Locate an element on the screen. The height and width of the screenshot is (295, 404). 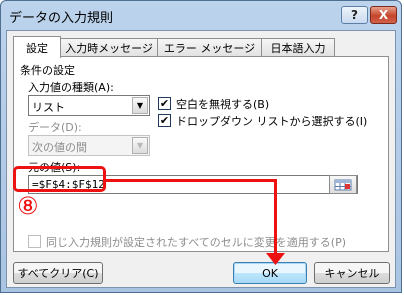
data-select-value: 次の値の間 is located at coordinates (59, 147).